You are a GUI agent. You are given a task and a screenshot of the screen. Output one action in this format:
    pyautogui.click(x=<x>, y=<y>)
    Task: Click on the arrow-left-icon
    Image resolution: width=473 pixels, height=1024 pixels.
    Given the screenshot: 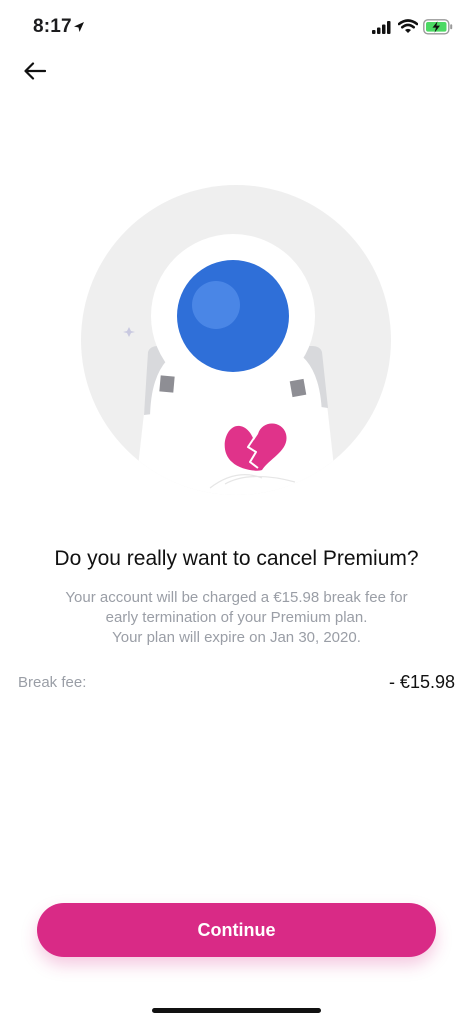 What is the action you would take?
    pyautogui.click(x=35, y=73)
    